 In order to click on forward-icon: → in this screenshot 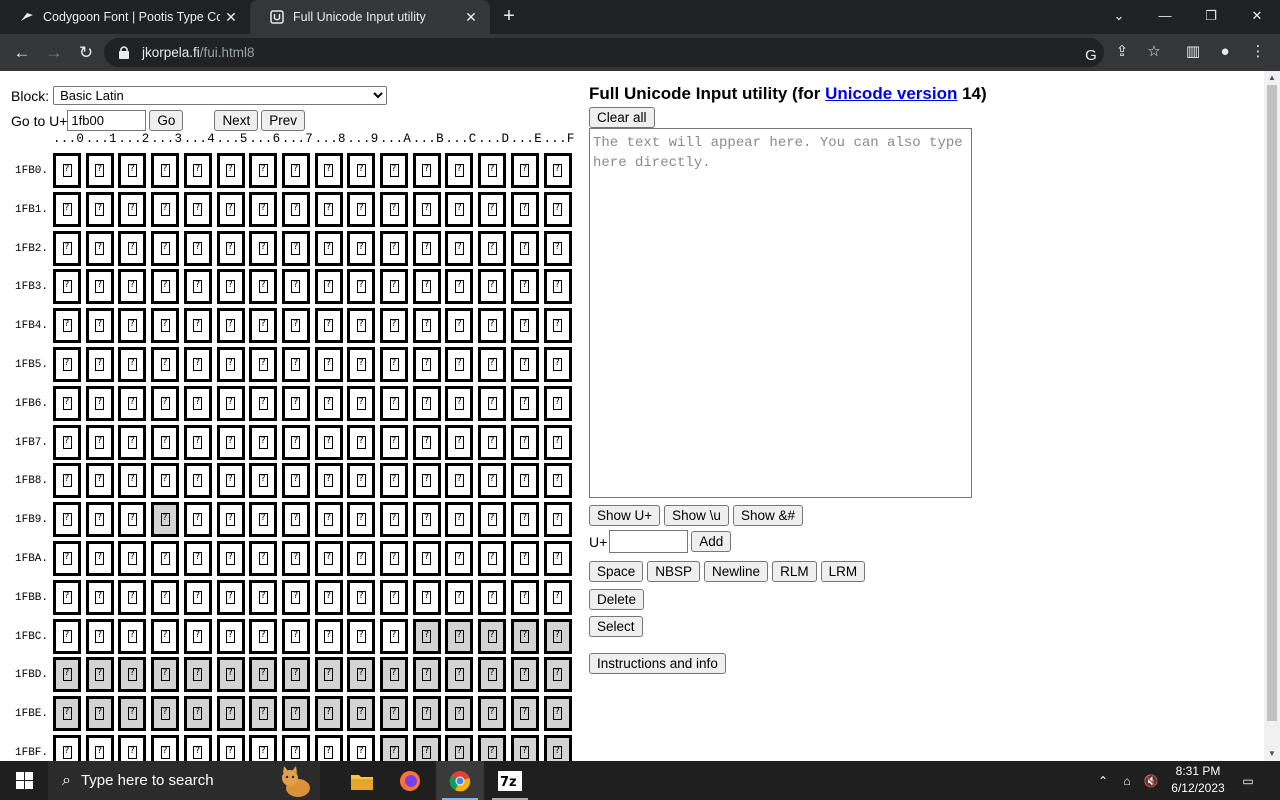, I will do `click(54, 53)`.